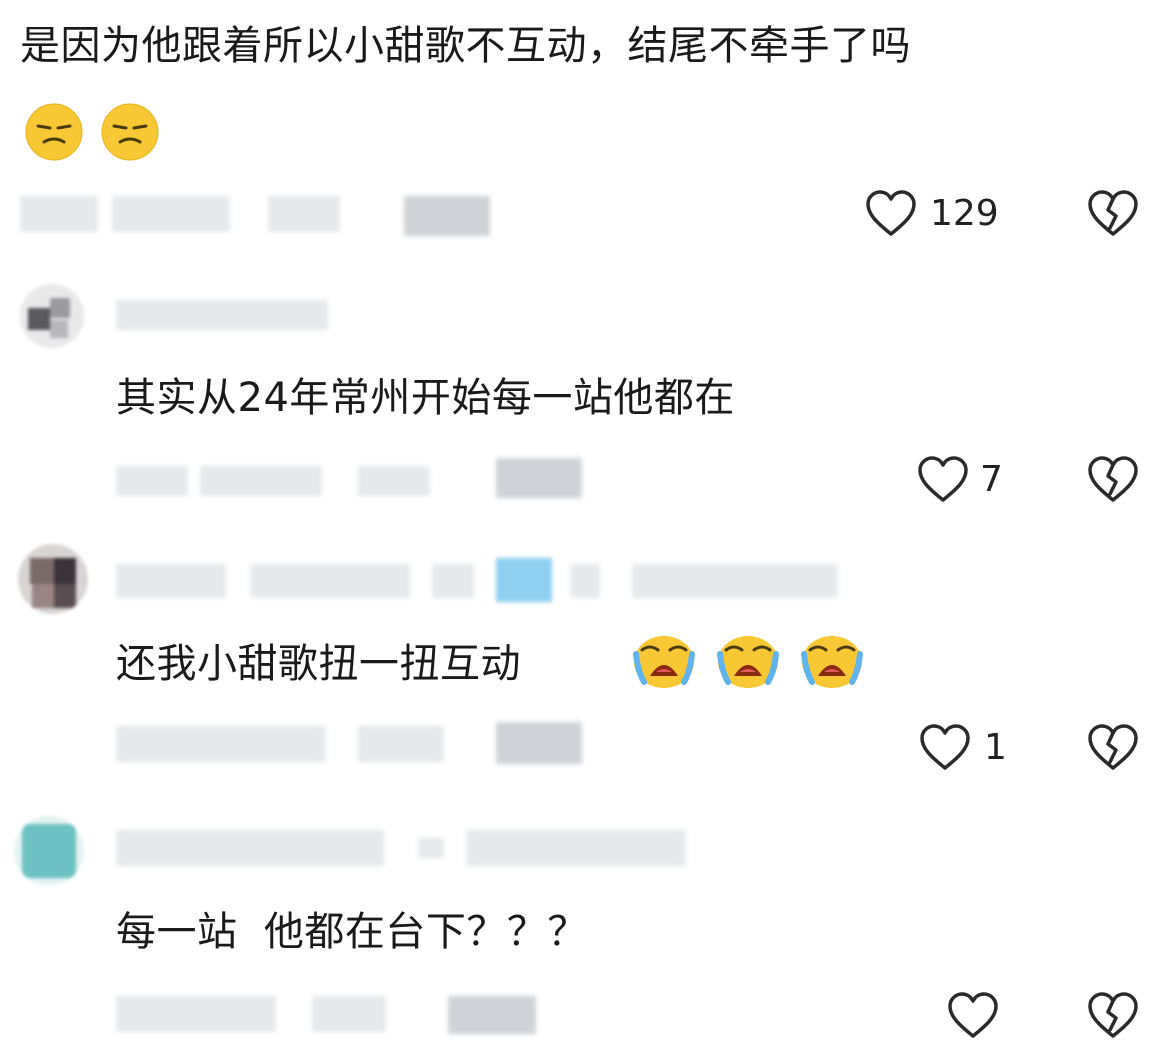  What do you see at coordinates (352, 932) in the screenshot?
I see `comment-text: 每一站 他都在台下？？？` at bounding box center [352, 932].